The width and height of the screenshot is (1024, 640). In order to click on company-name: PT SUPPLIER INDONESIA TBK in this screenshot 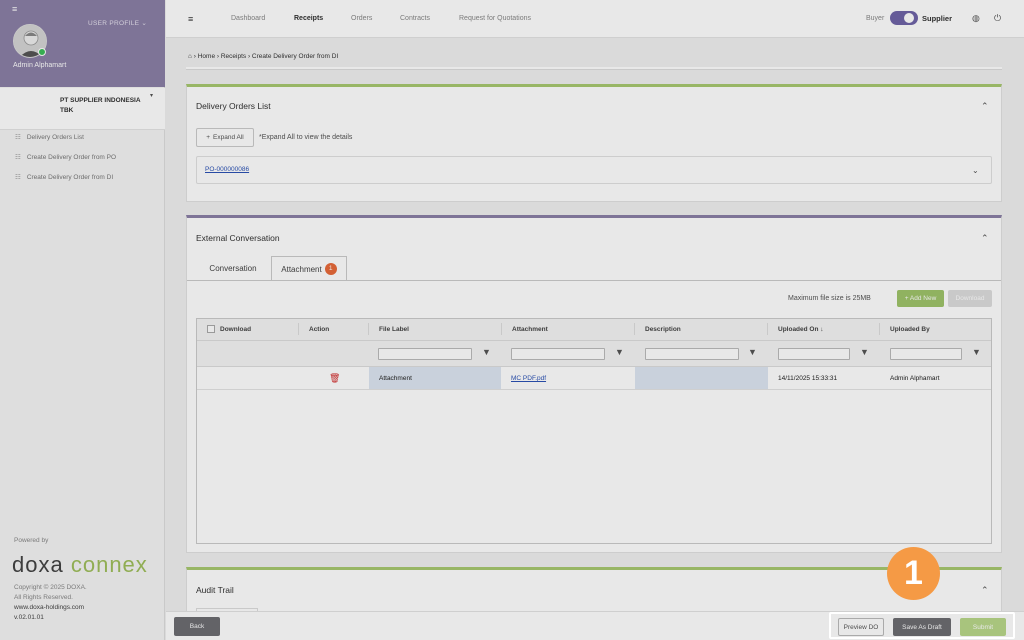, I will do `click(100, 105)`.